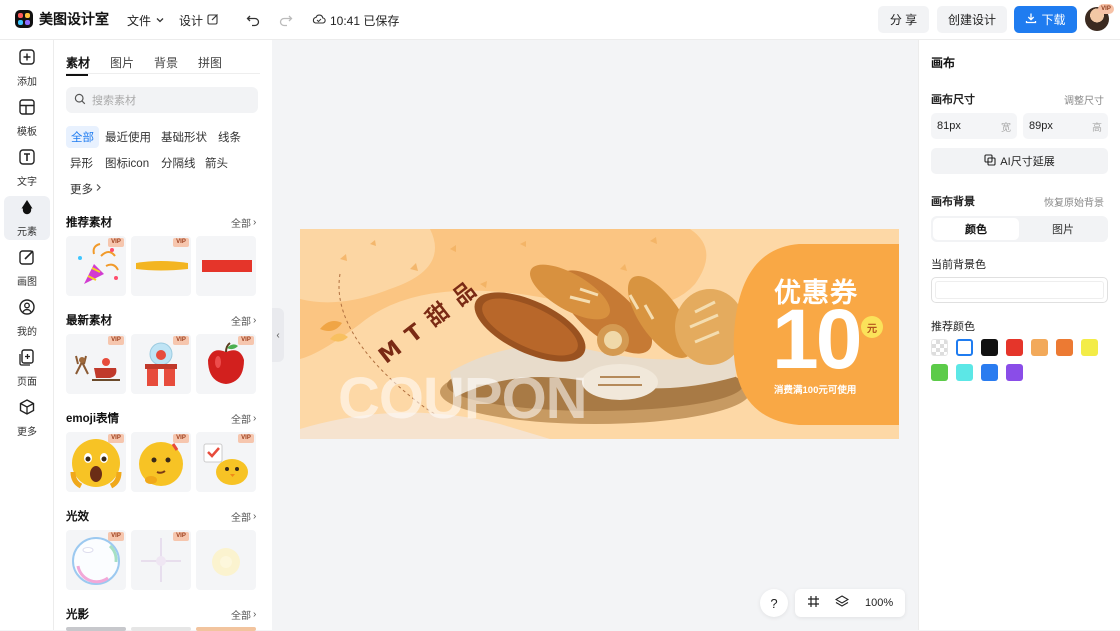 The height and width of the screenshot is (631, 1120). I want to click on chip-dividers: 分隔线, so click(178, 163).